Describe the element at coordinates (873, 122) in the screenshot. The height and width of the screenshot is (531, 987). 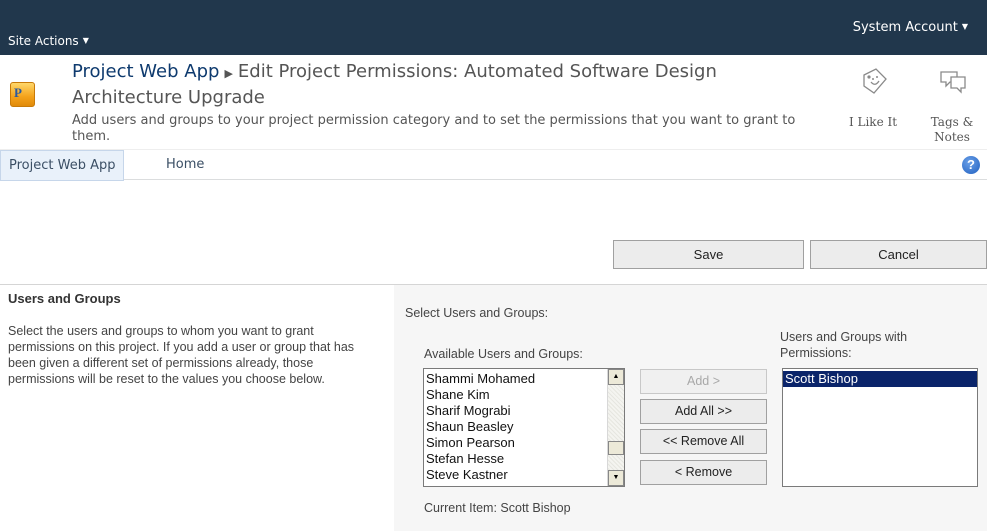
I see `i-like-it-label: I Like It` at that location.